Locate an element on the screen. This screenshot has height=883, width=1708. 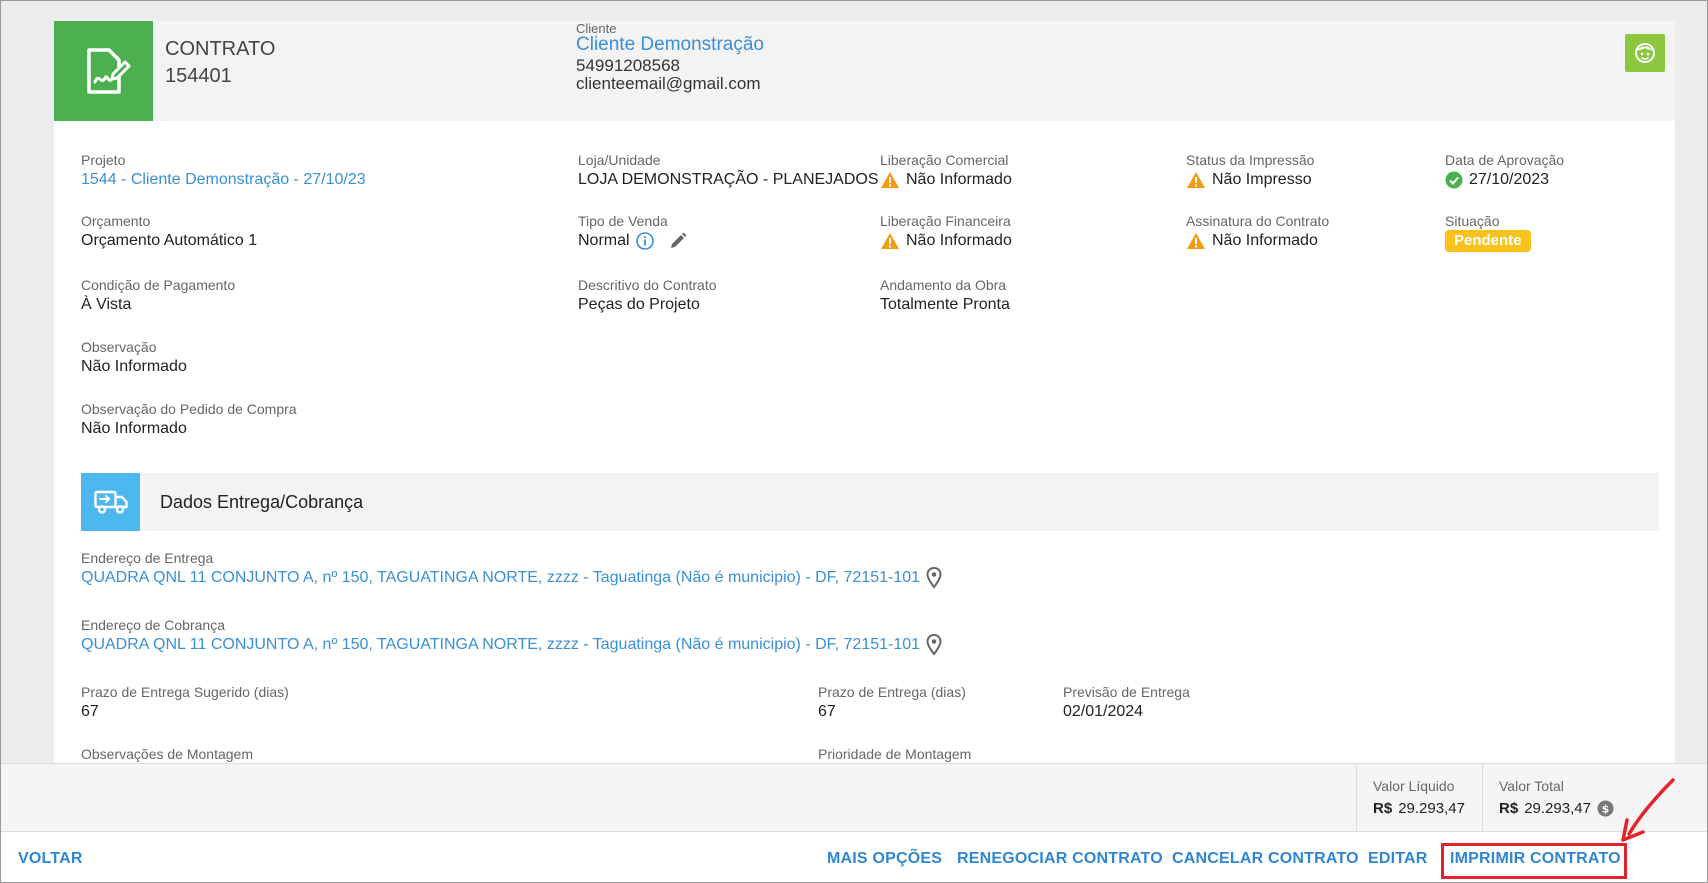
field-value: Orçamento Automático 1 is located at coordinates (169, 240).